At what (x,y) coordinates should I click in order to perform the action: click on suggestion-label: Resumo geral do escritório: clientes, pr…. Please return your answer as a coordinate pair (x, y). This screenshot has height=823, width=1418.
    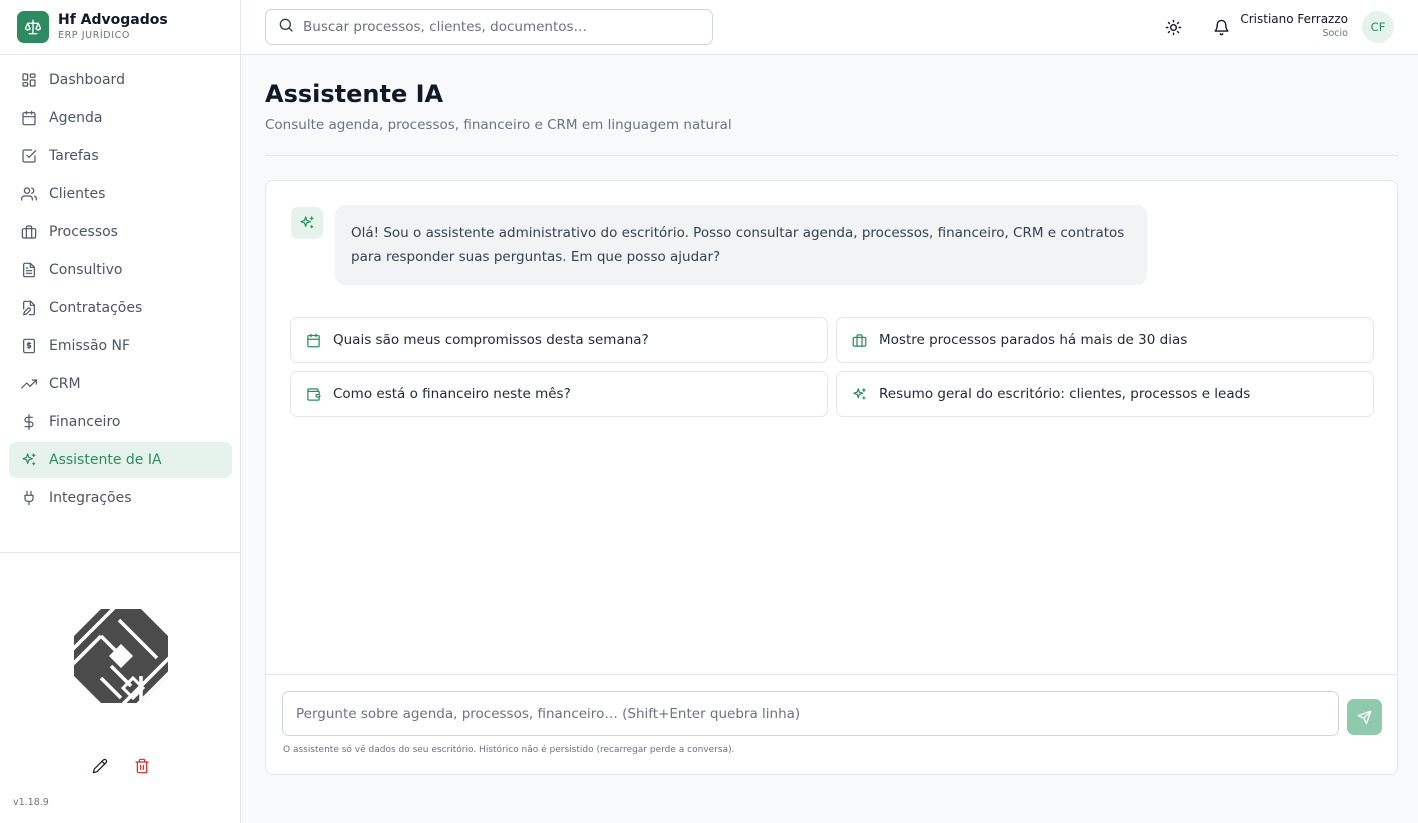
    Looking at the image, I should click on (1065, 394).